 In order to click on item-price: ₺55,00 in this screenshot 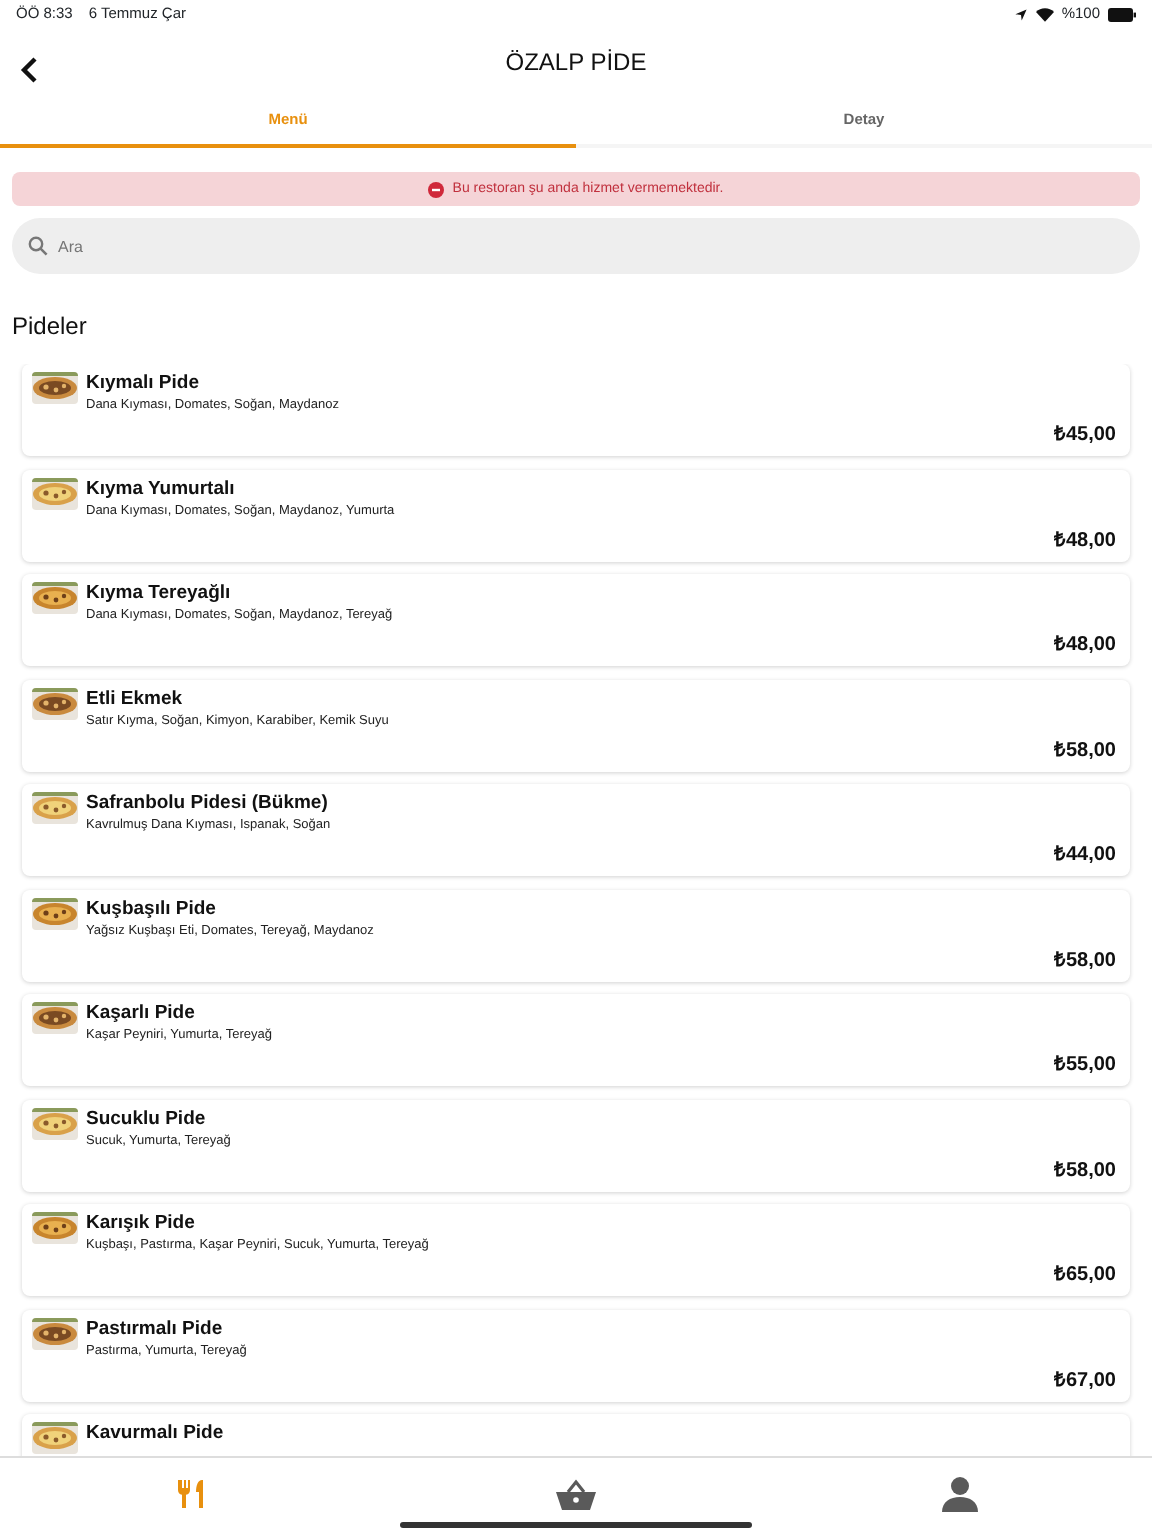, I will do `click(1084, 1066)`.